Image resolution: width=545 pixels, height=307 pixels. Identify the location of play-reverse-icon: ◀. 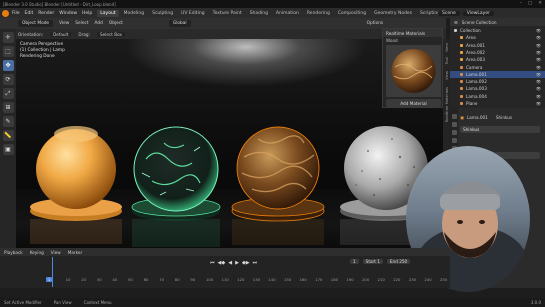
(230, 263).